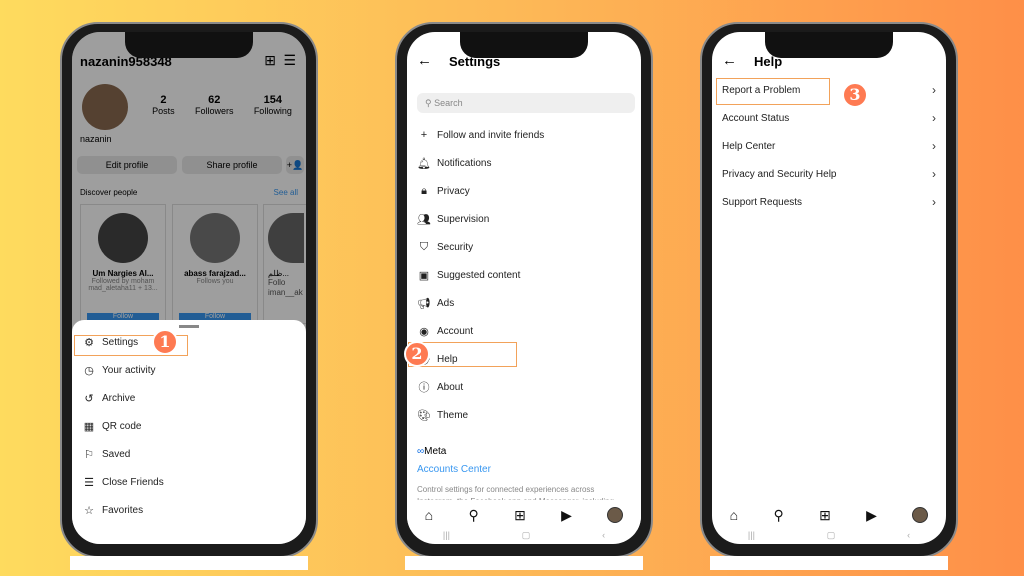  What do you see at coordinates (424, 135) in the screenshot?
I see `add-person-icon: +` at bounding box center [424, 135].